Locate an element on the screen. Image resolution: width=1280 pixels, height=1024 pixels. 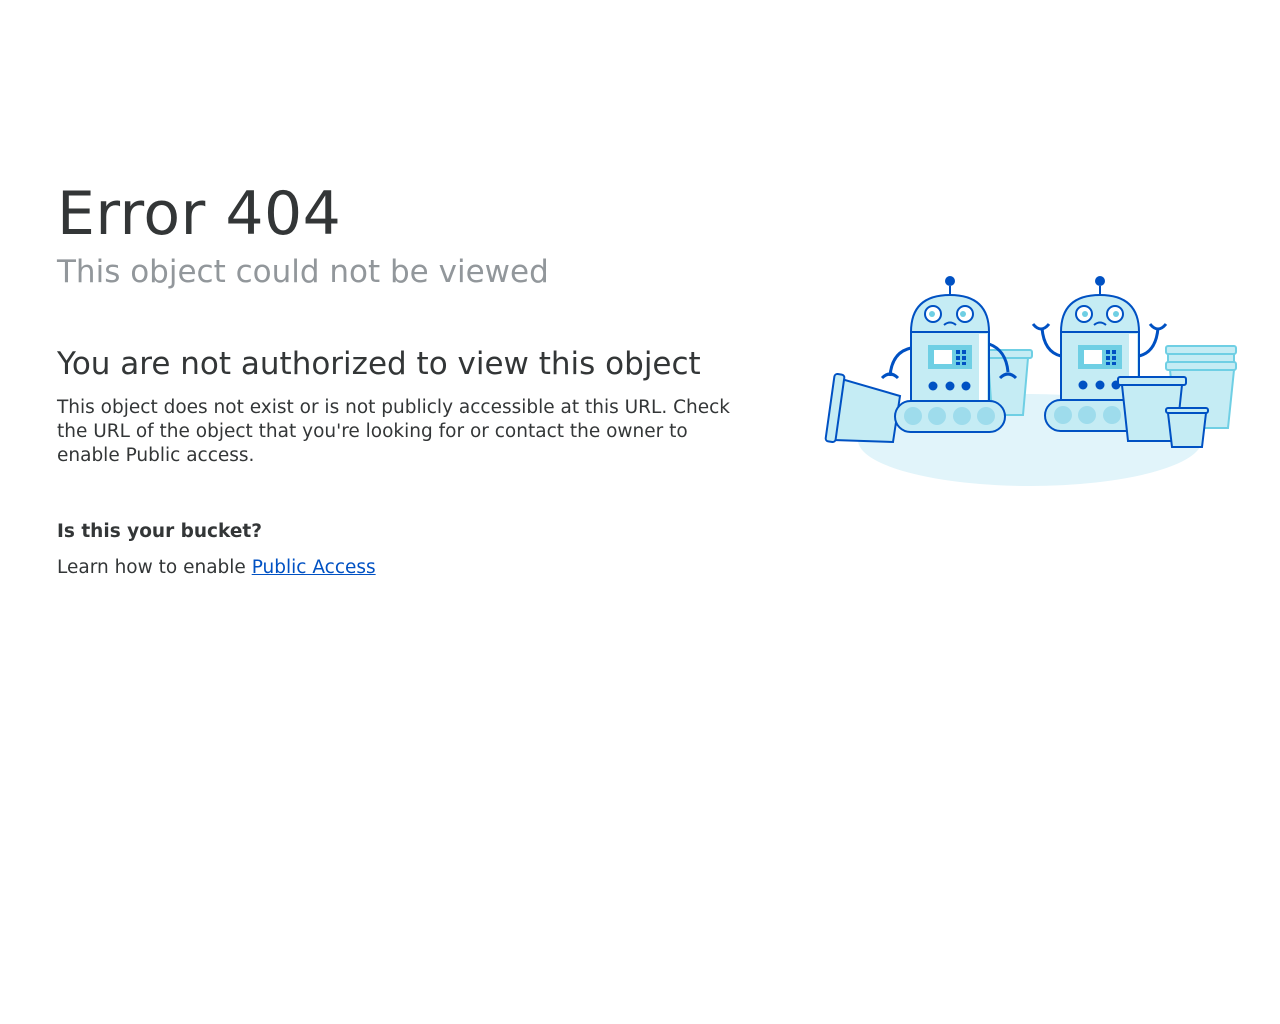
bucket-question: Is this your bucket? is located at coordinates (159, 531).